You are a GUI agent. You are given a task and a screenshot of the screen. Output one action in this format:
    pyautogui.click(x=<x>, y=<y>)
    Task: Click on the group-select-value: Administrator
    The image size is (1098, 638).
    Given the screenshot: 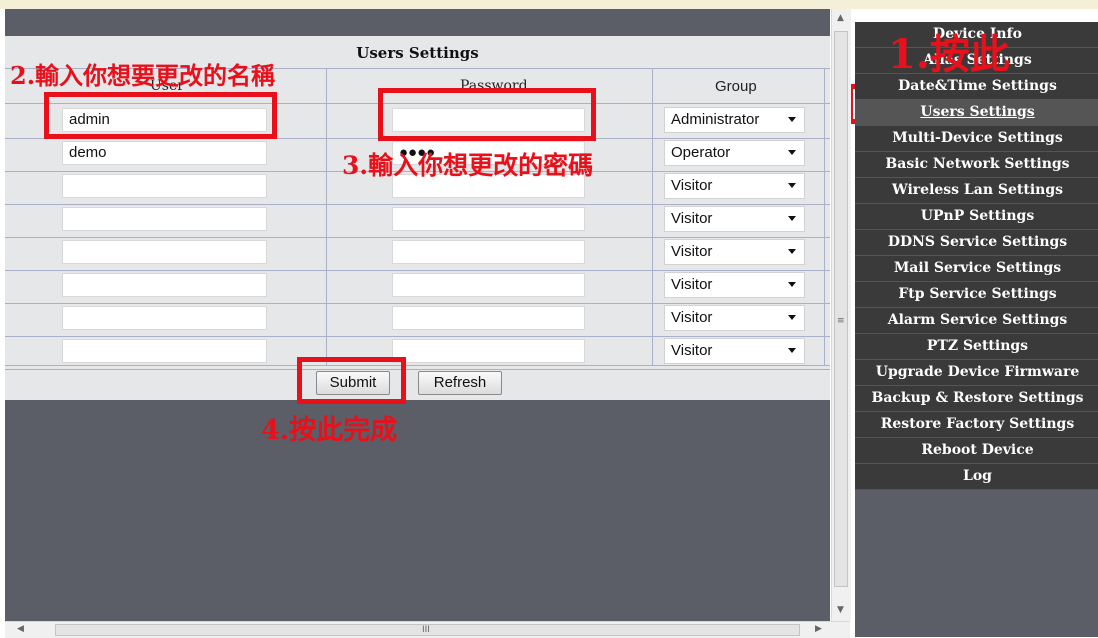 What is the action you would take?
    pyautogui.click(x=715, y=119)
    